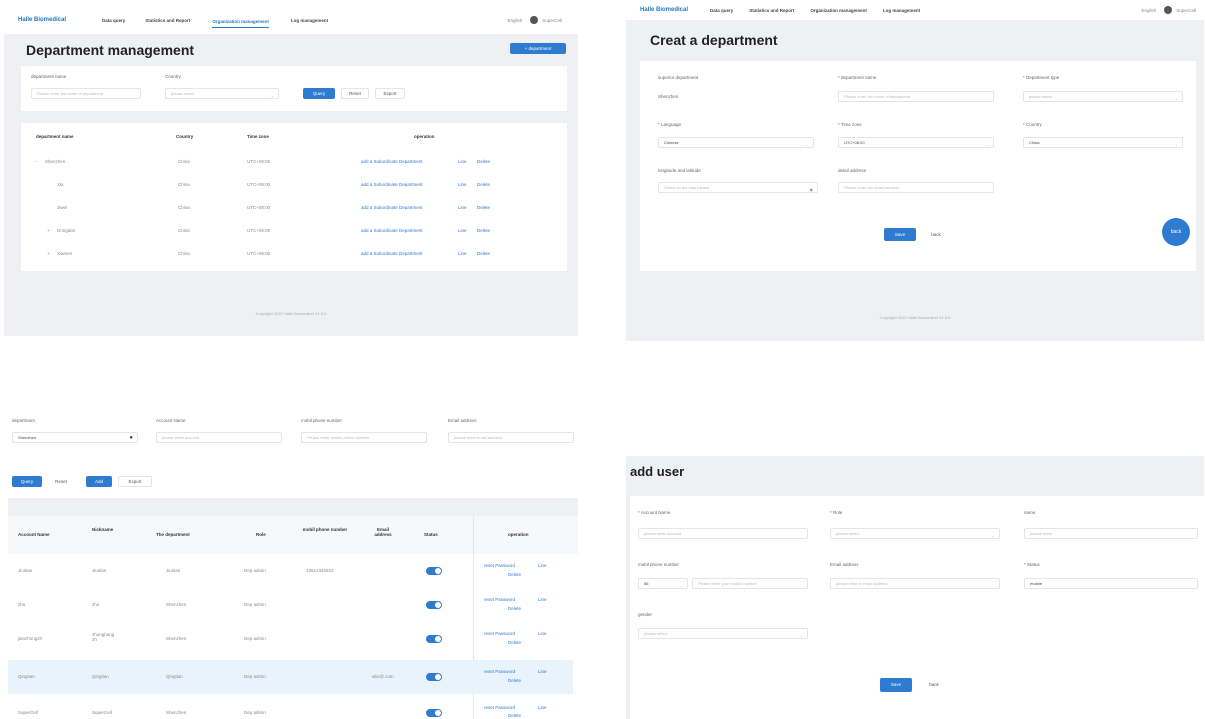 Image resolution: width=1205 pixels, height=719 pixels. What do you see at coordinates (1103, 142) in the screenshot?
I see `country-select: China ⌄` at bounding box center [1103, 142].